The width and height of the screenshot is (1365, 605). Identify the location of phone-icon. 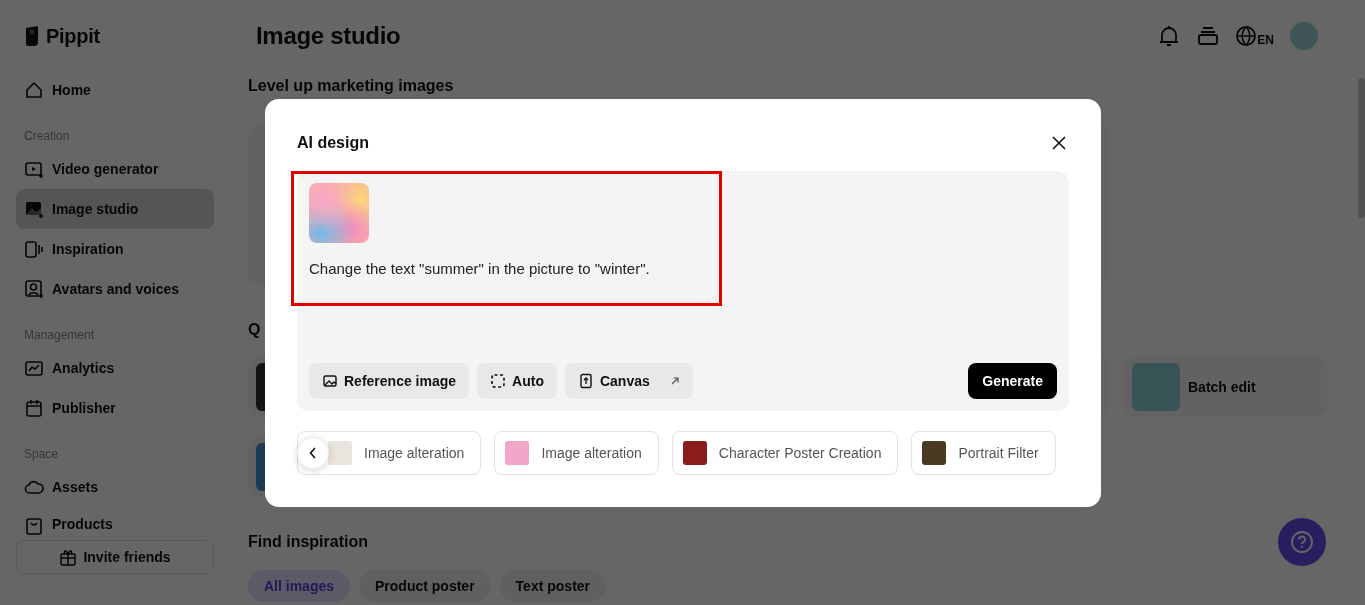
(34, 249).